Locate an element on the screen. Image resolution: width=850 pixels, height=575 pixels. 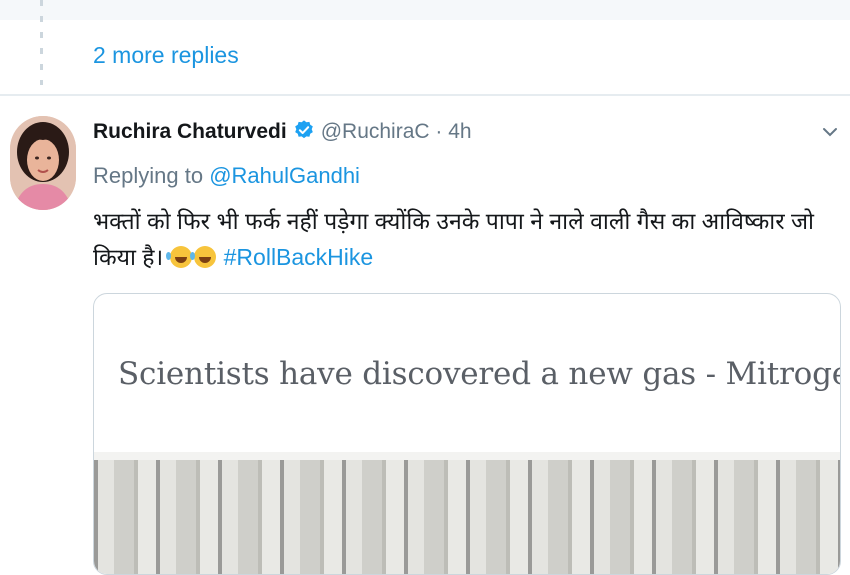
chevron-down-icon is located at coordinates (830, 132).